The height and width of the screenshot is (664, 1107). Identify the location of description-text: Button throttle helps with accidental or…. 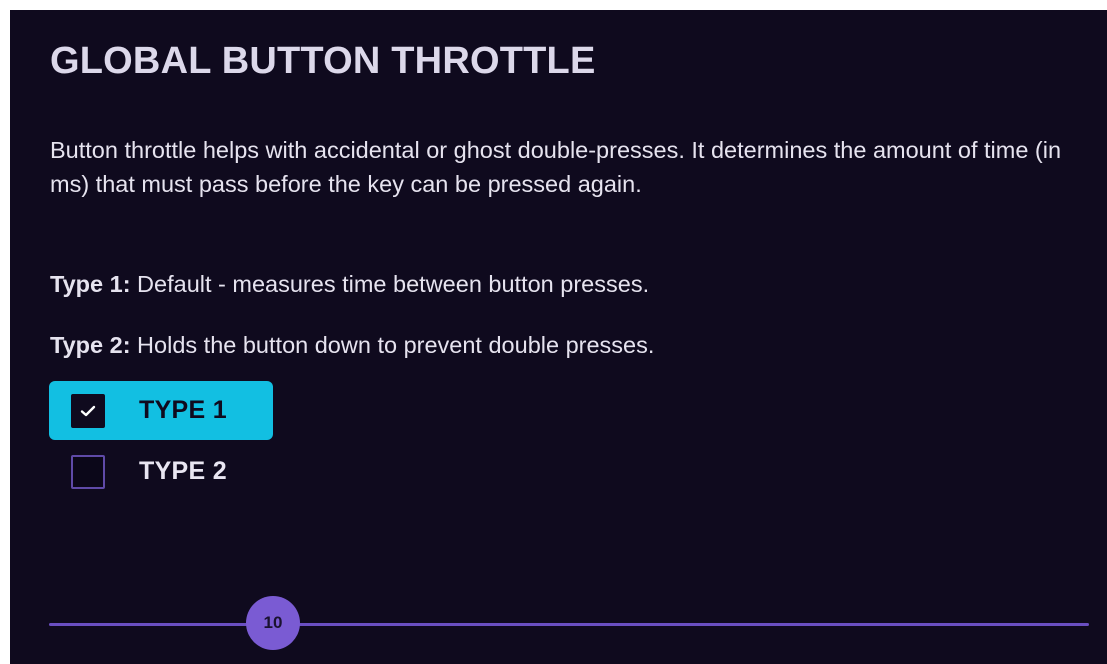
(556, 167).